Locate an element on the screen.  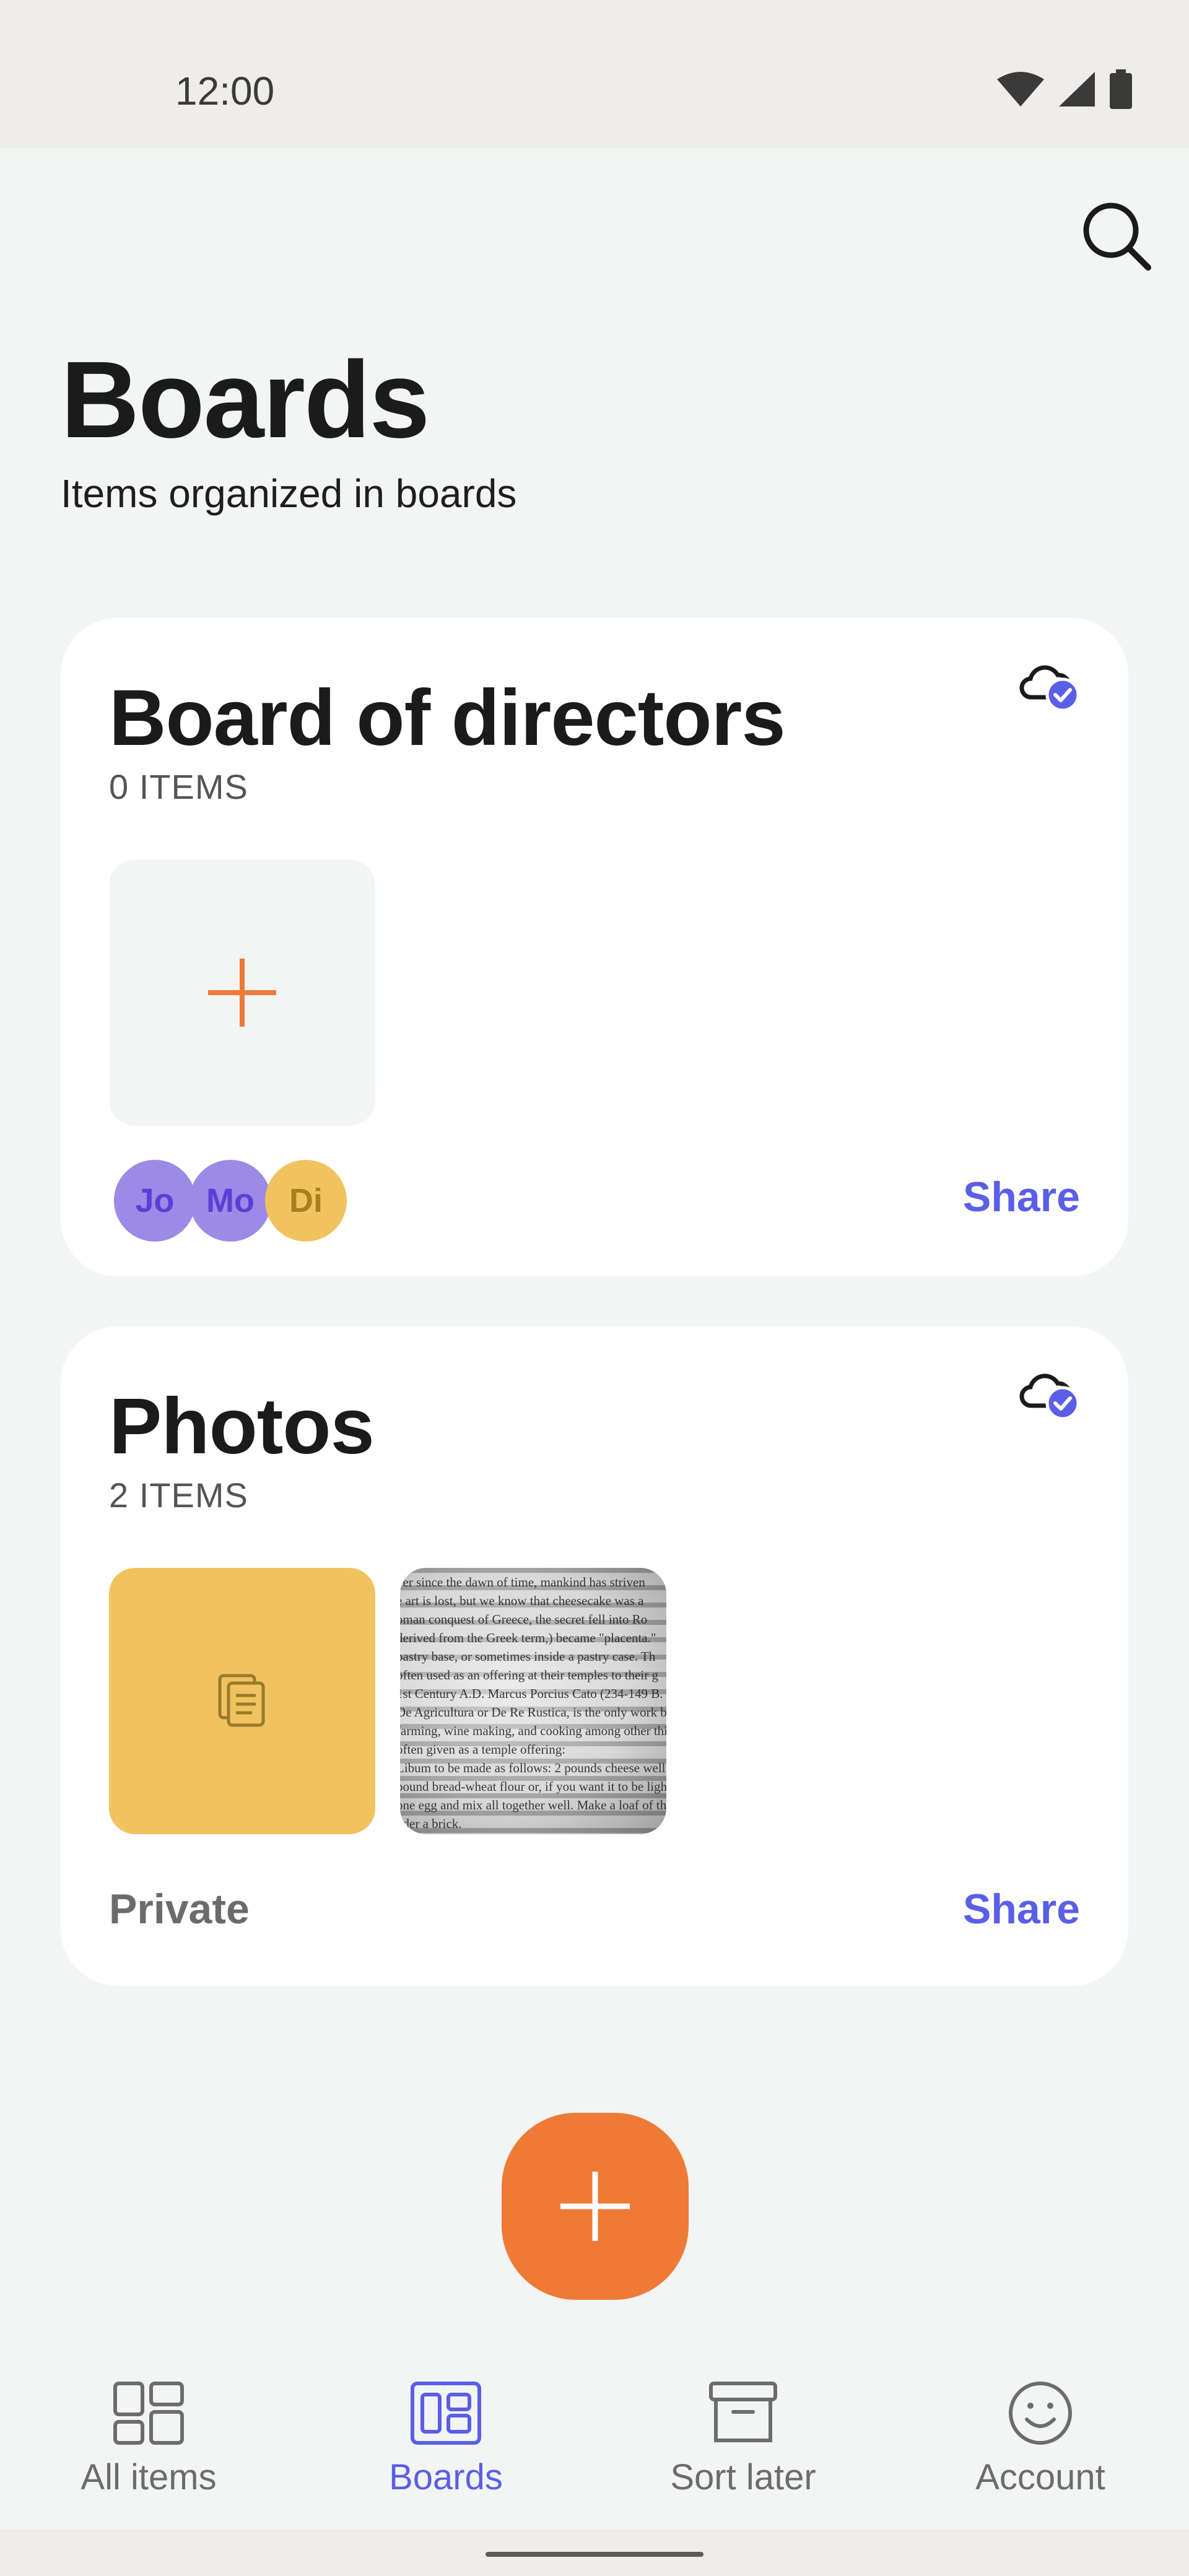
boards-icon is located at coordinates (446, 2413).